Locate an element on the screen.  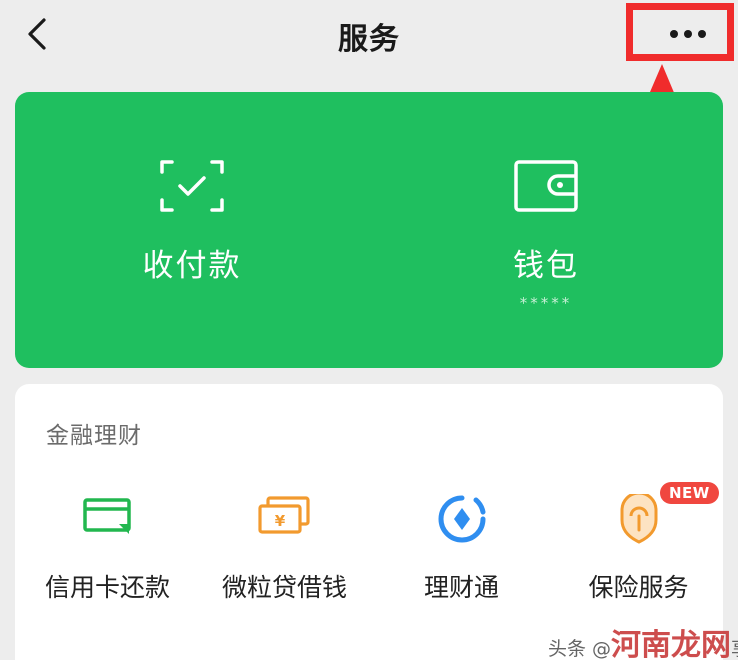
watermark: 头条 @河南龙网享 is located at coordinates (643, 640).